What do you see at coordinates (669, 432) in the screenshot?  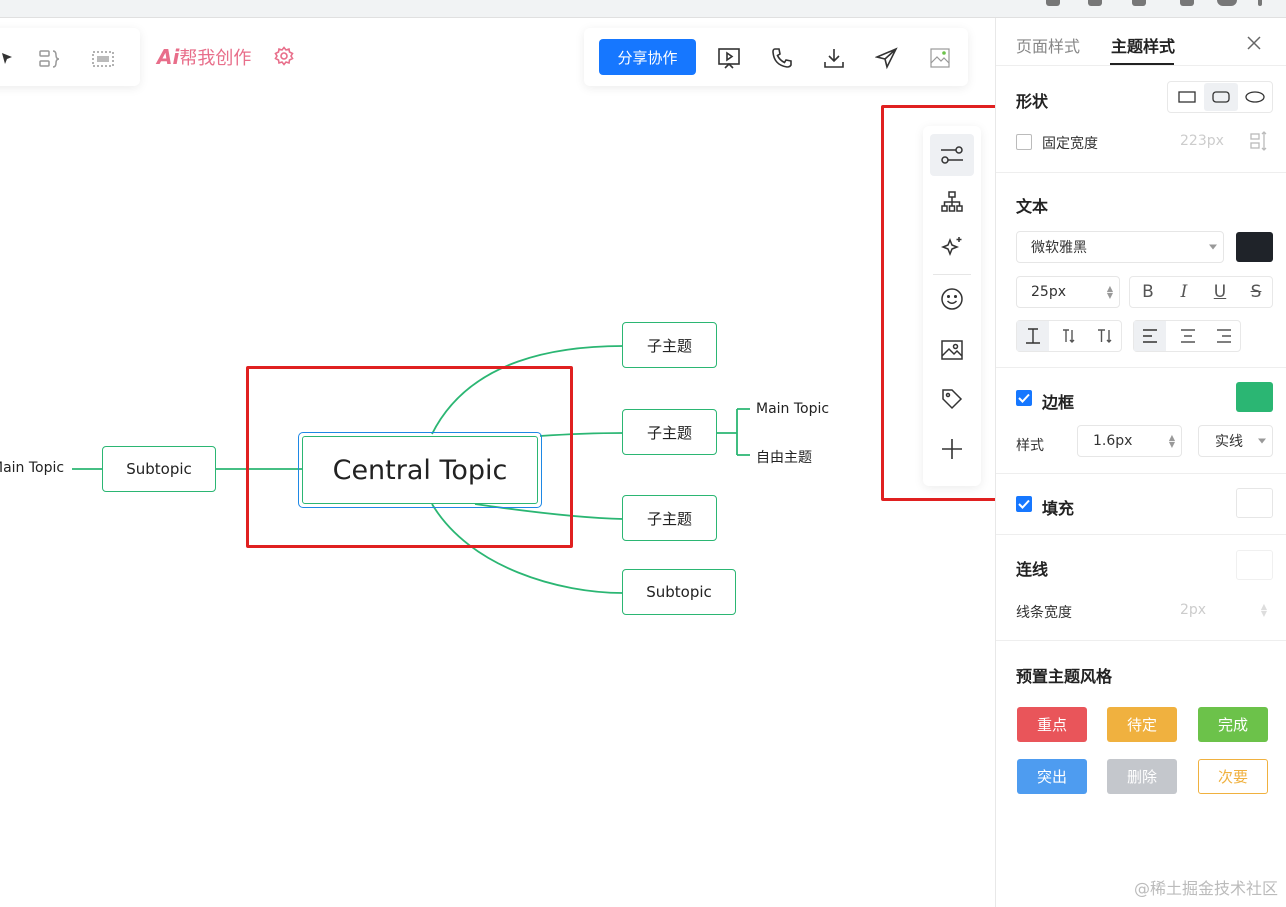 I see `child-node-2: 子主题` at bounding box center [669, 432].